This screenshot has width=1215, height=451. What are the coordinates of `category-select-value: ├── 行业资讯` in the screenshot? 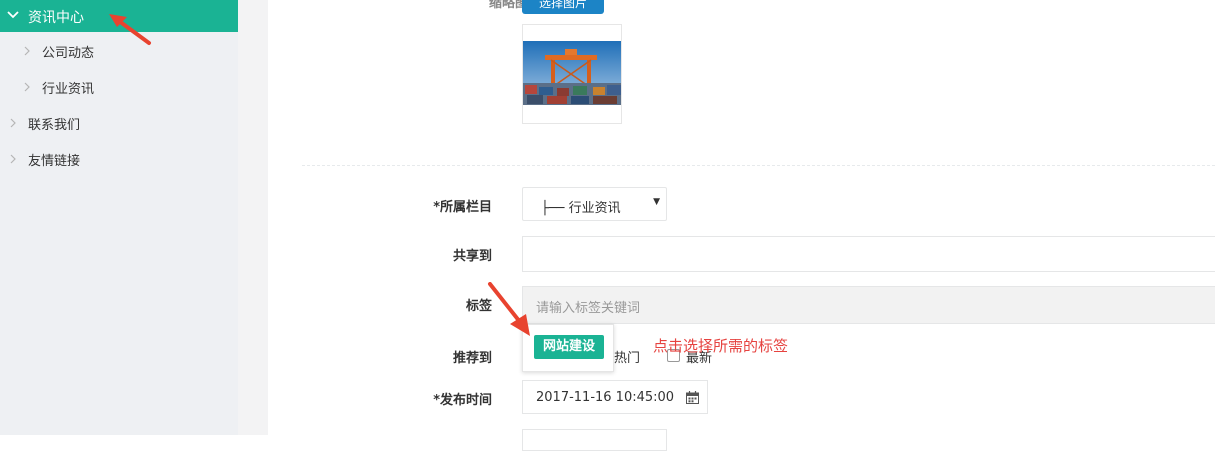 It's located at (581, 208).